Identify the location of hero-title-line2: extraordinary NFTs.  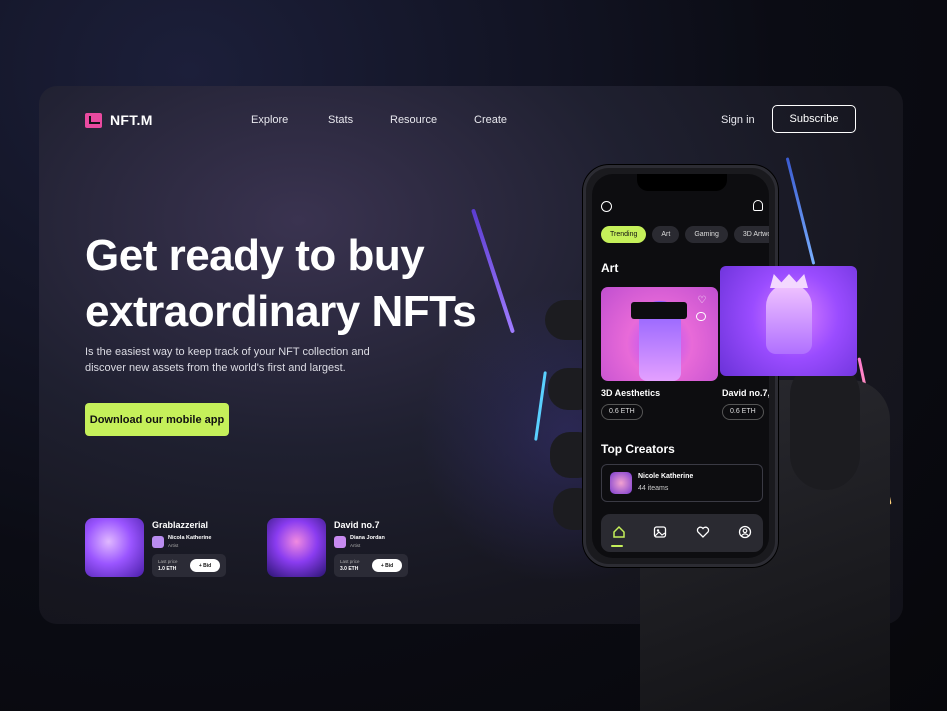
(281, 311).